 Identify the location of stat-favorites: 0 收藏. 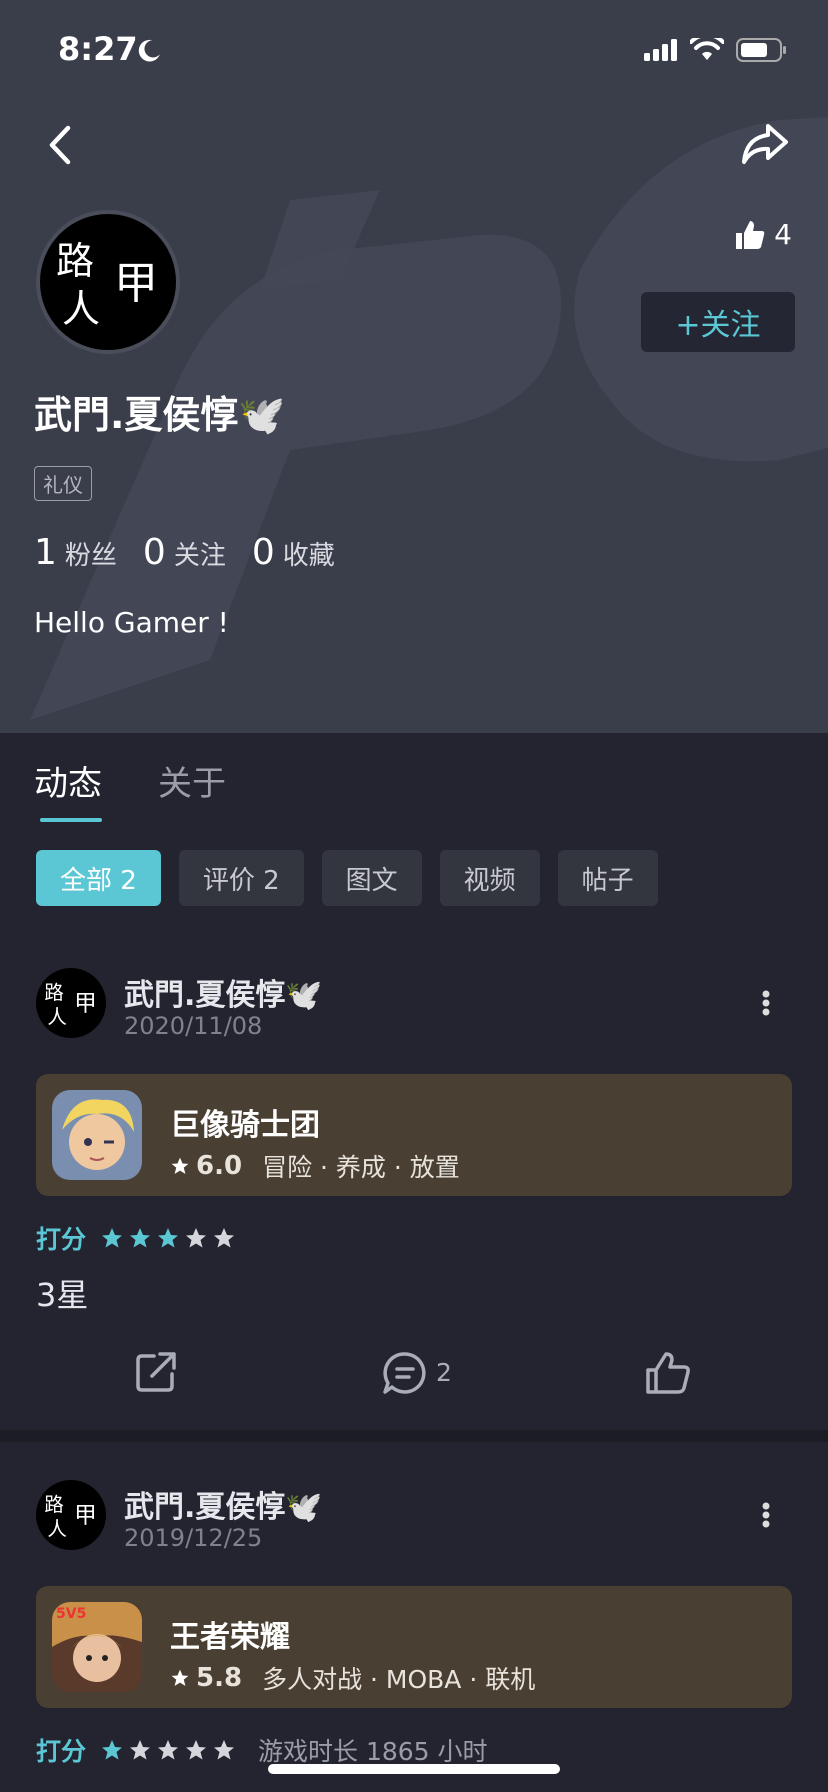
(293, 552).